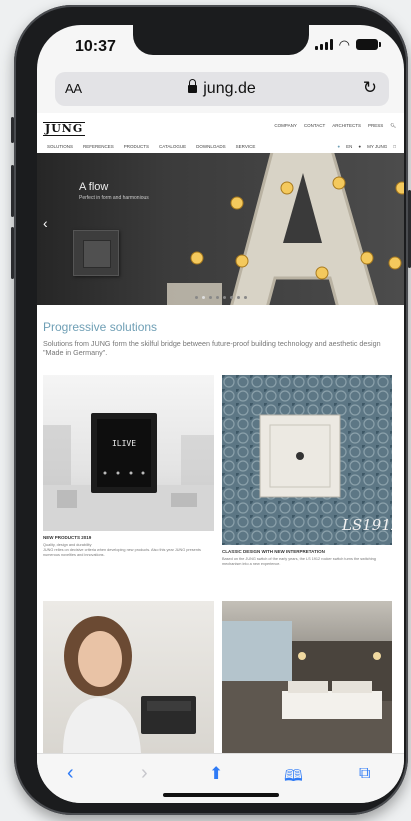 This screenshot has width=411, height=821. Describe the element at coordinates (360, 146) in the screenshot. I see `user-icon: ●` at that location.